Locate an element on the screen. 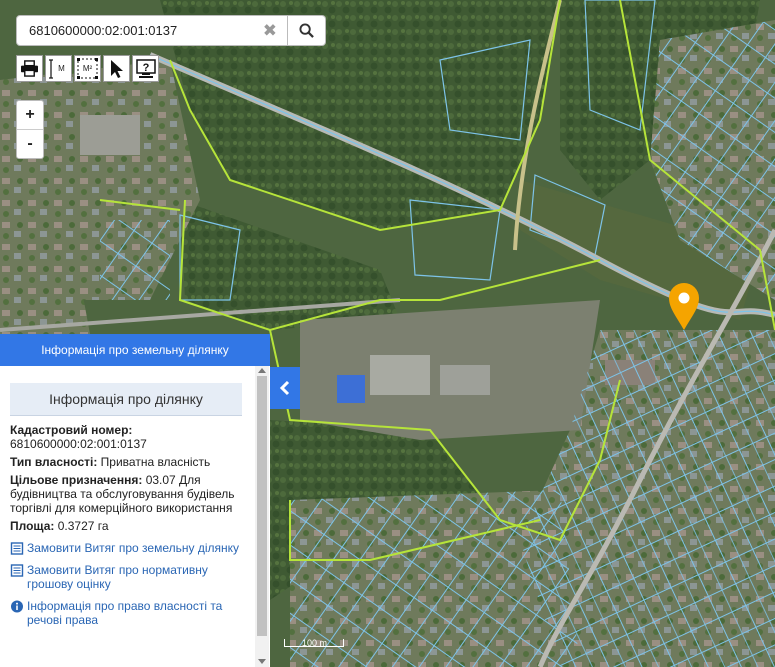 The height and width of the screenshot is (667, 775). area-icon is located at coordinates (87, 68).